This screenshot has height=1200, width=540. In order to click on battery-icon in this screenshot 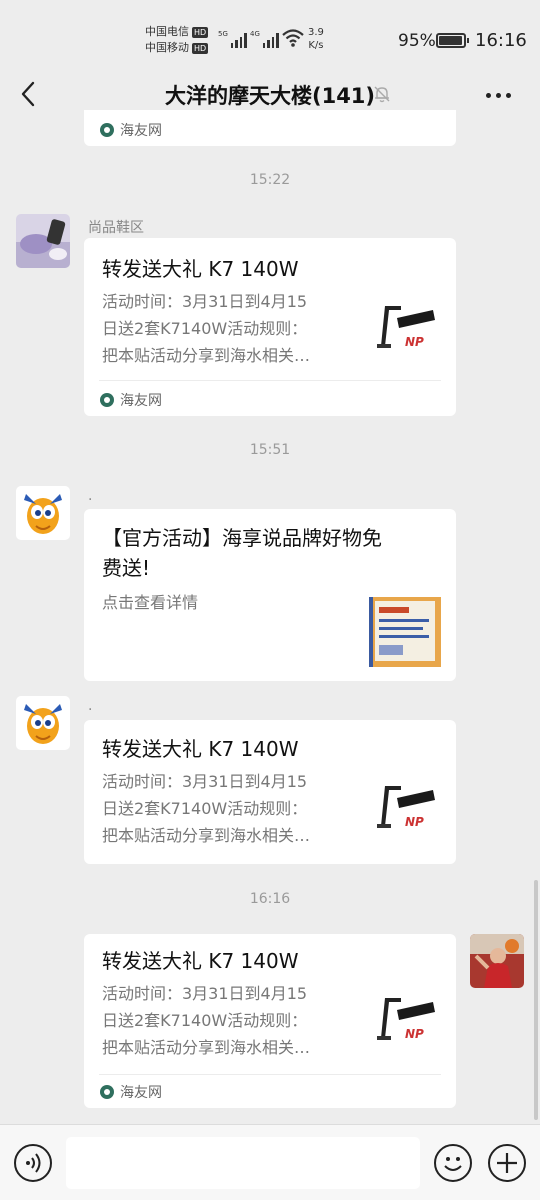, I will do `click(452, 40)`.